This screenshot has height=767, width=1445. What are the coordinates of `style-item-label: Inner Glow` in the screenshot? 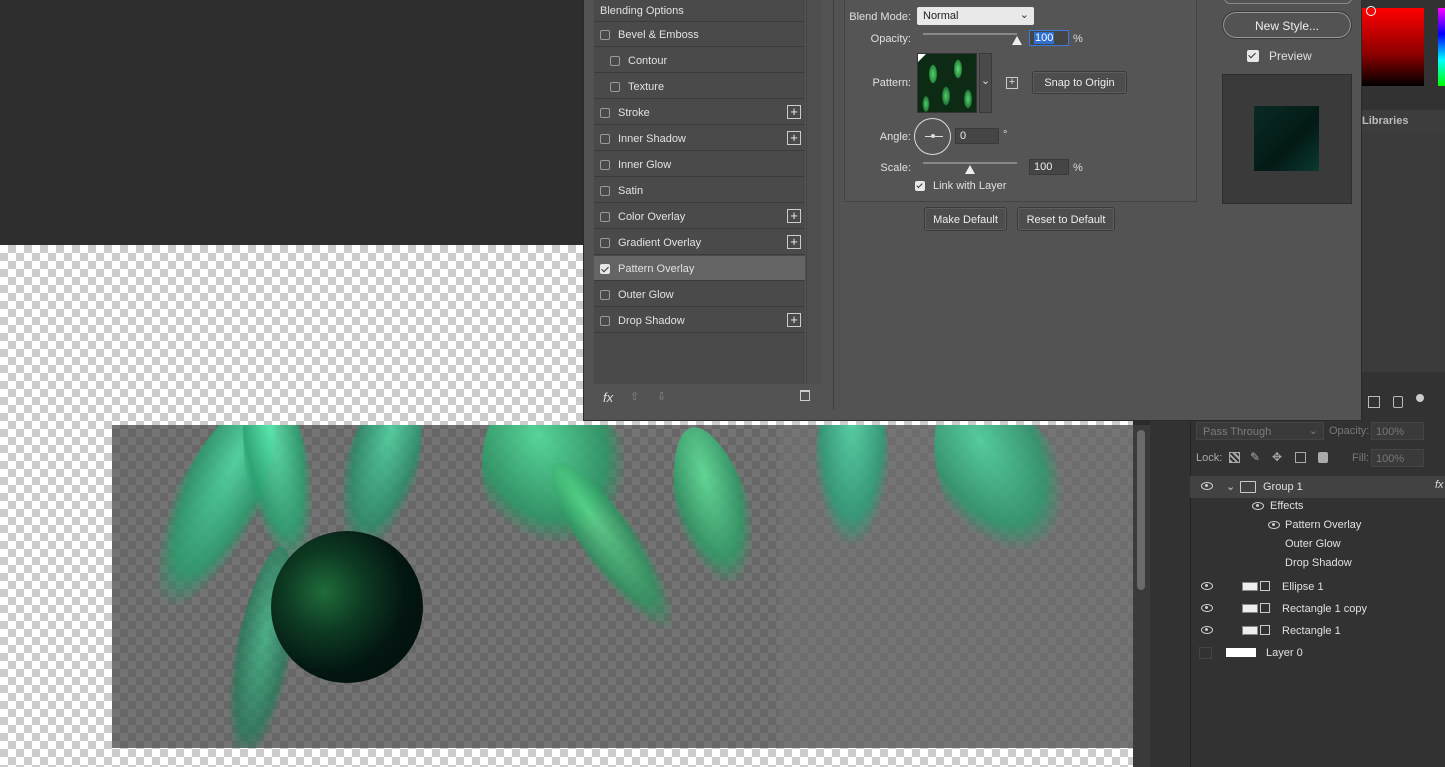 It's located at (645, 165).